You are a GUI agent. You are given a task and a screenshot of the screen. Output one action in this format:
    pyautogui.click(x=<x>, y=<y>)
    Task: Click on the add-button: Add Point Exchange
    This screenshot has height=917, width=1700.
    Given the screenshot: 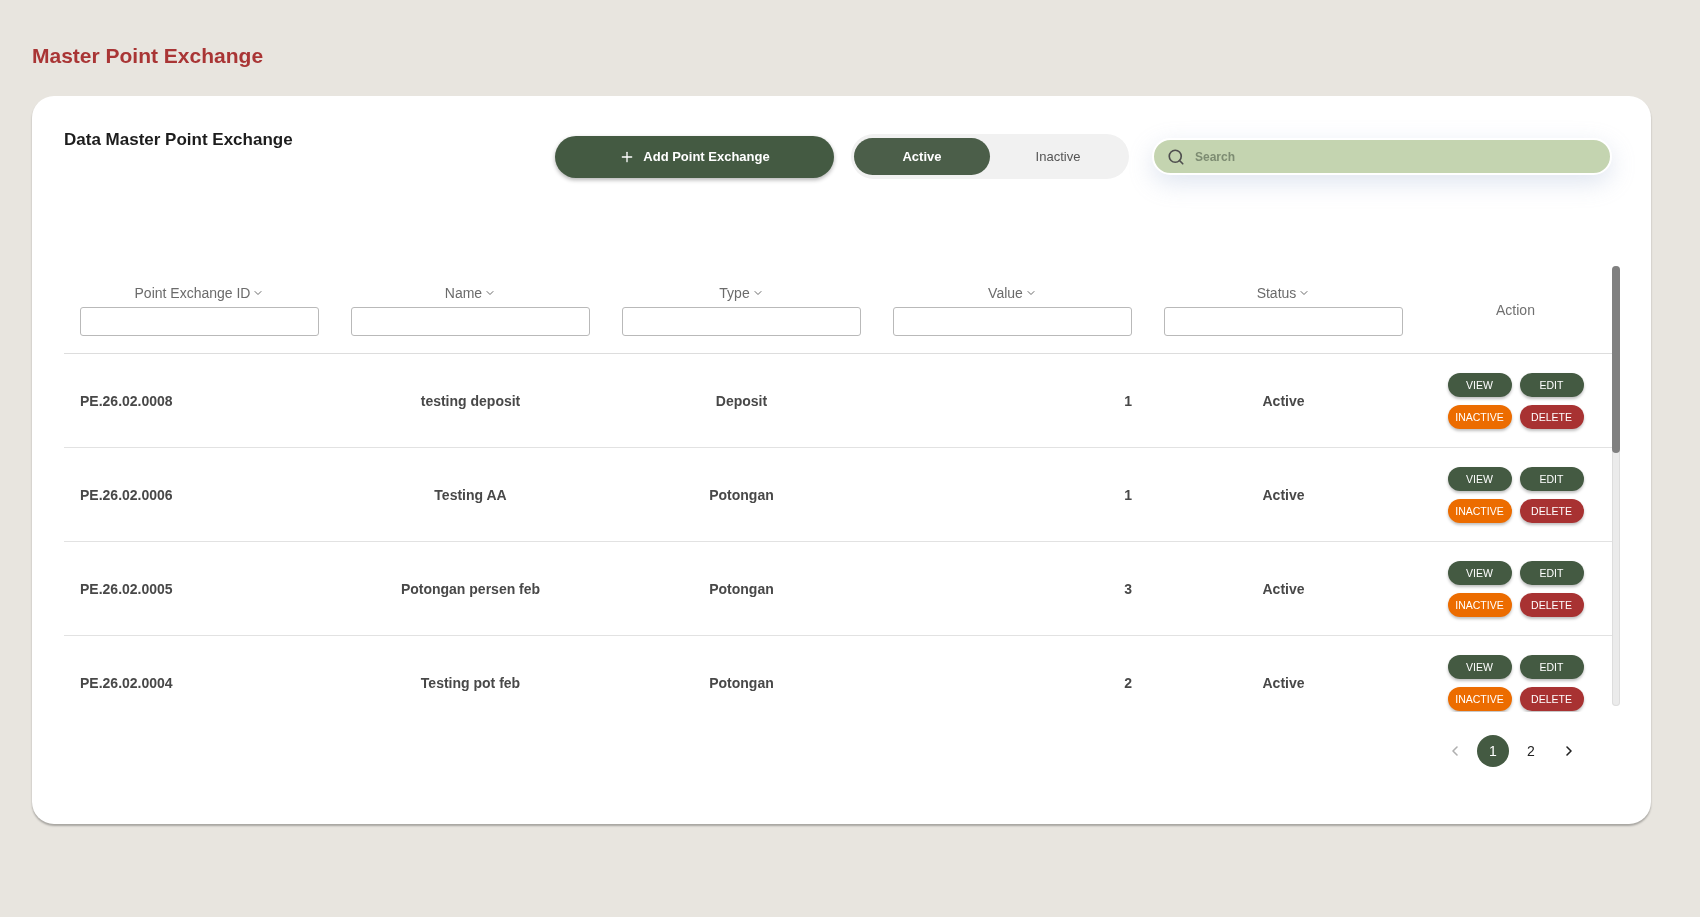 What is the action you would take?
    pyautogui.click(x=694, y=156)
    